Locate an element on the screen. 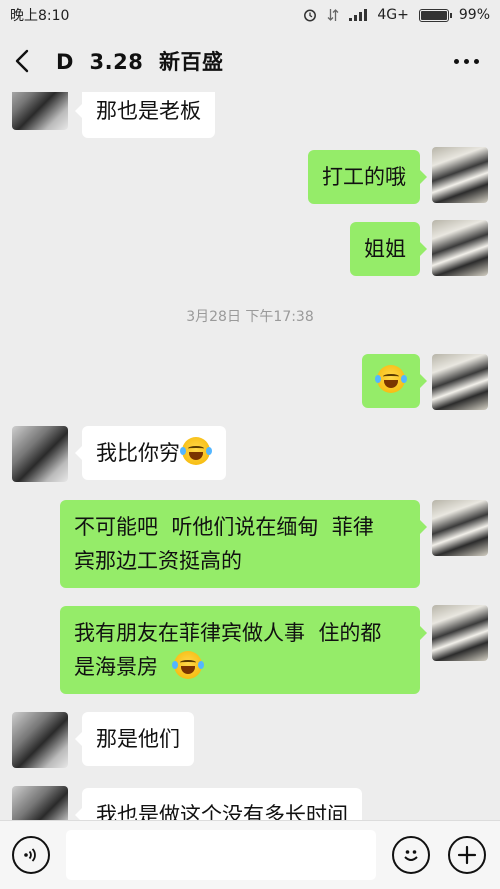 The width and height of the screenshot is (500, 889). message-bubble: 不可能吧 听他们说在缅甸 菲律 宾那边工资挺高的 is located at coordinates (243, 544).